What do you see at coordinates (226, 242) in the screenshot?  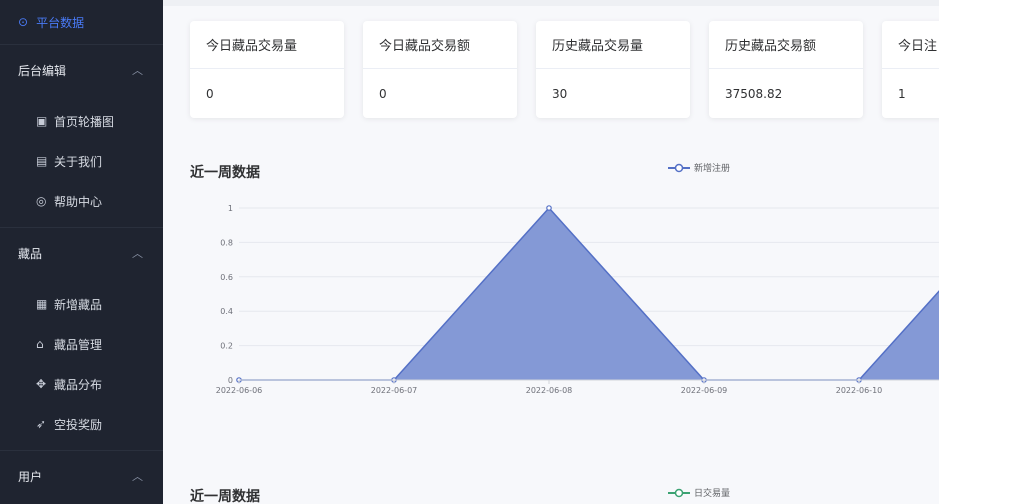 I see `y-tick-label: 0.8` at bounding box center [226, 242].